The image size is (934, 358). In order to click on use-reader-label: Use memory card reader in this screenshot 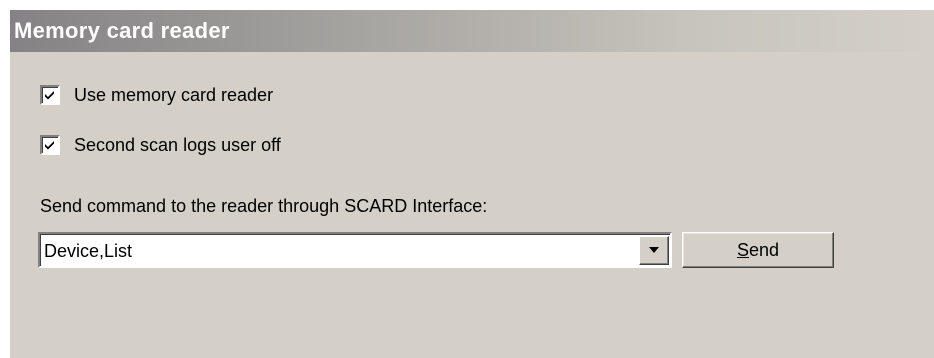, I will do `click(173, 95)`.